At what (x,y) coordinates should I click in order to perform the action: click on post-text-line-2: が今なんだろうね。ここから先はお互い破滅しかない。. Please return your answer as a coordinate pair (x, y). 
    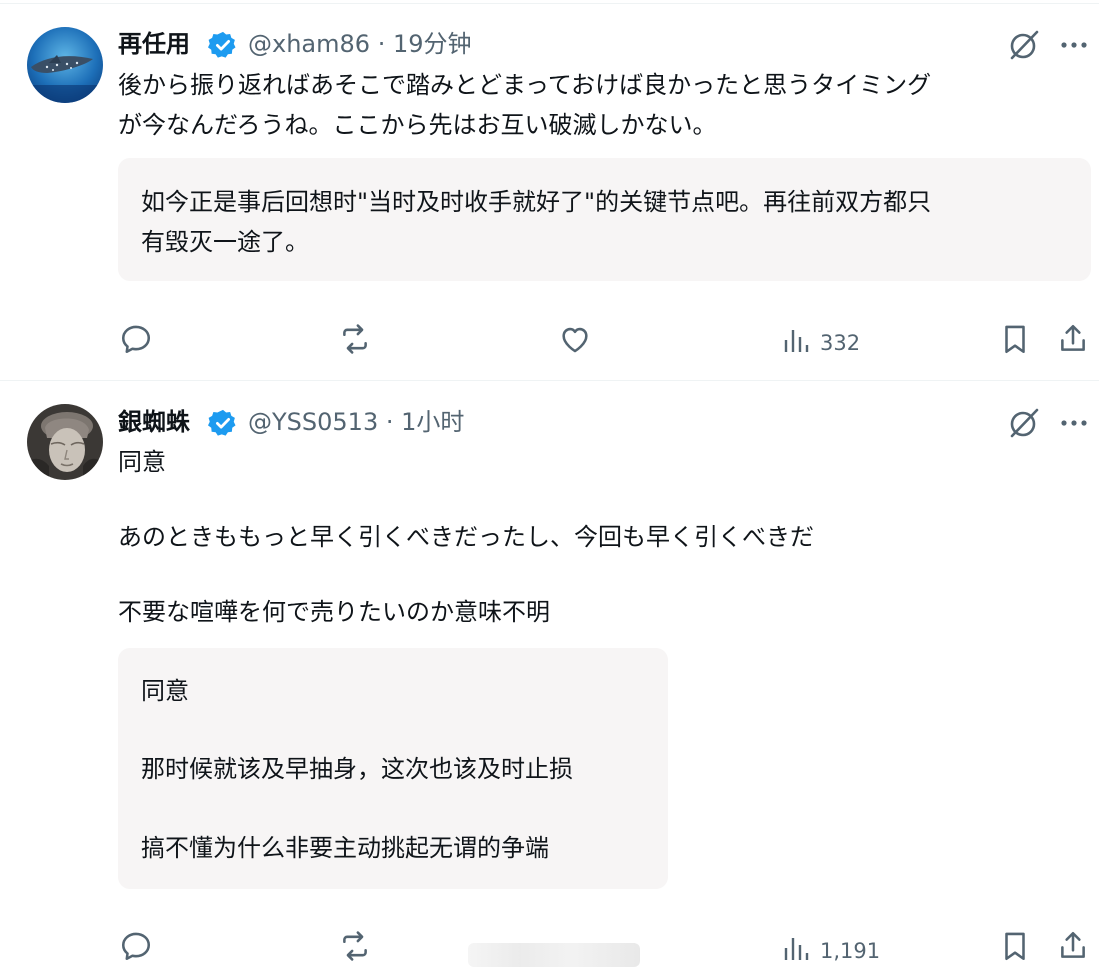
    Looking at the image, I should click on (417, 125).